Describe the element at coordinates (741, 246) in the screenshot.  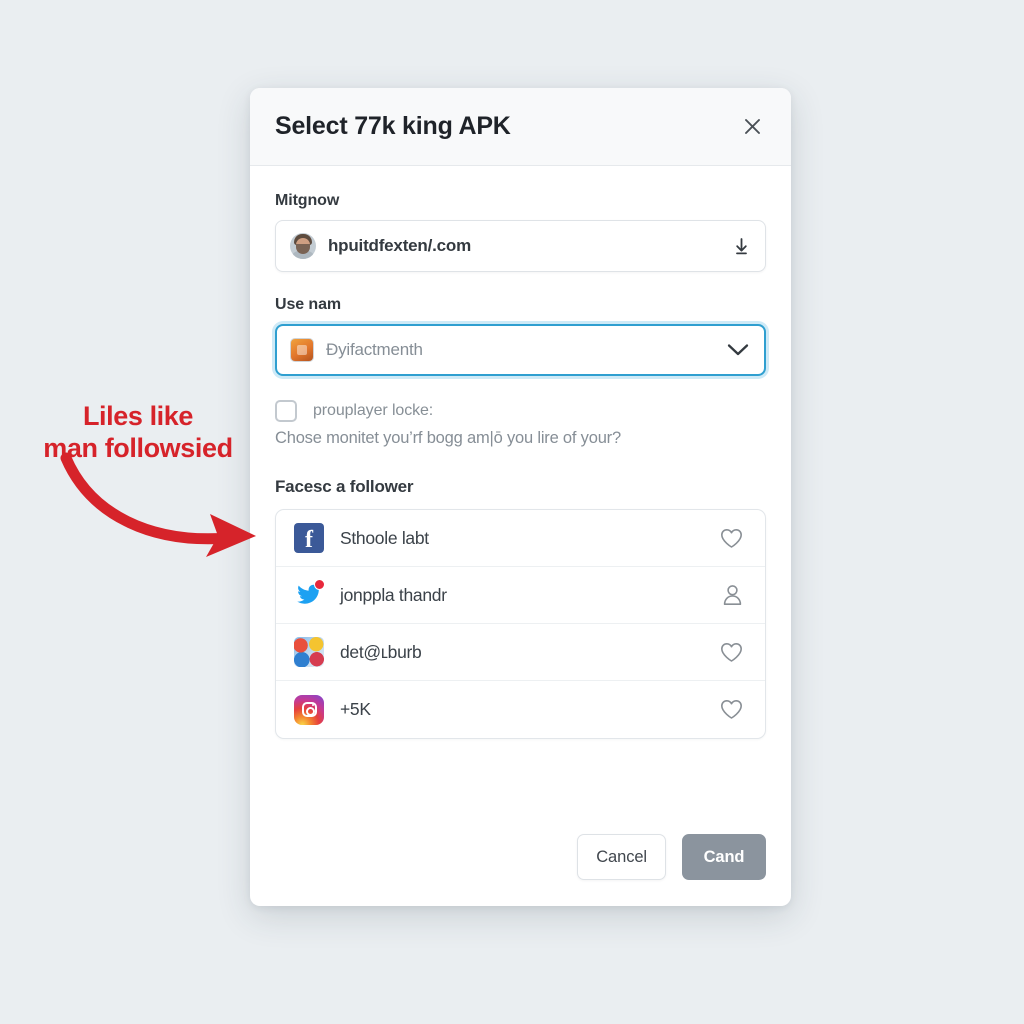
I see `download-arrow-icon` at that location.